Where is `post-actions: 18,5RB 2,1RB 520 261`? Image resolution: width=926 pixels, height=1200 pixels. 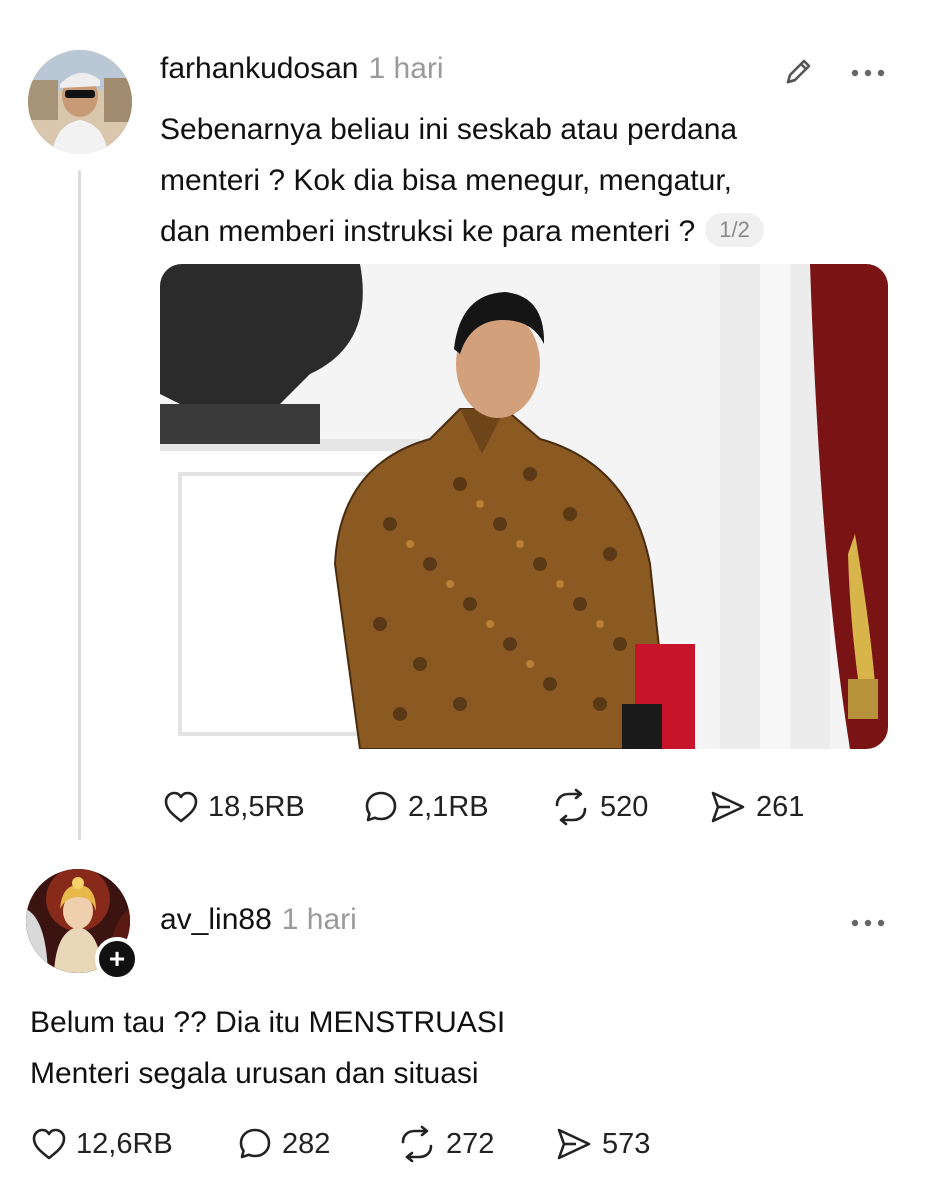
post-actions: 18,5RB 2,1RB 520 261 is located at coordinates (483, 807).